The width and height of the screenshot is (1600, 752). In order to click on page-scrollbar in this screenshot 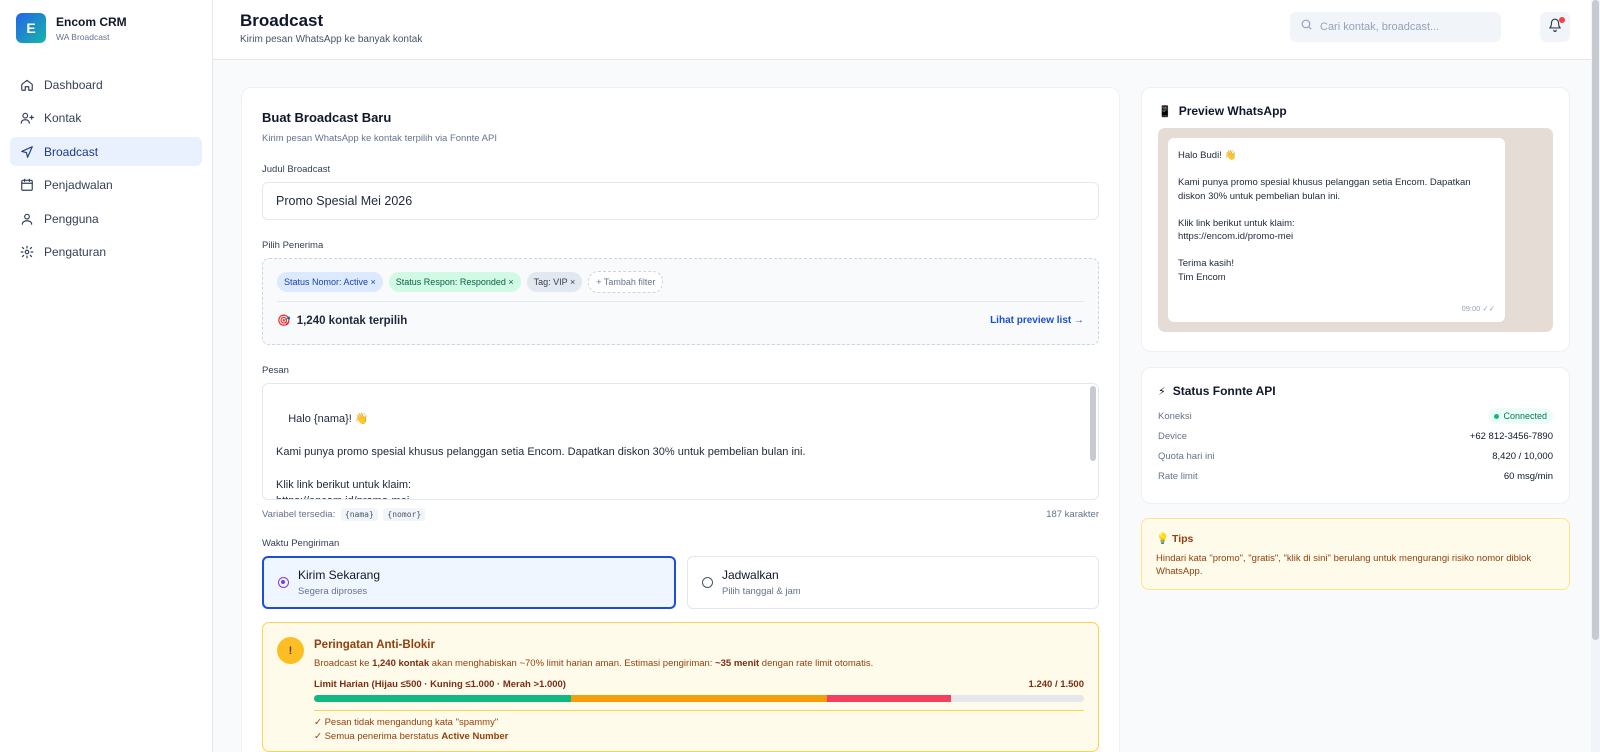, I will do `click(1595, 376)`.